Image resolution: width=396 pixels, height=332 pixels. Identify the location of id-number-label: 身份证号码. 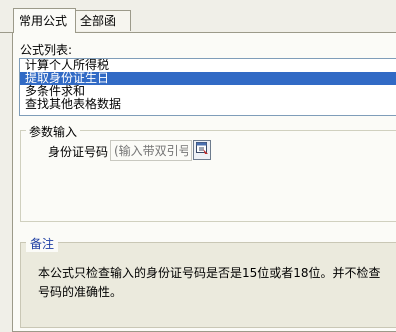
(78, 152).